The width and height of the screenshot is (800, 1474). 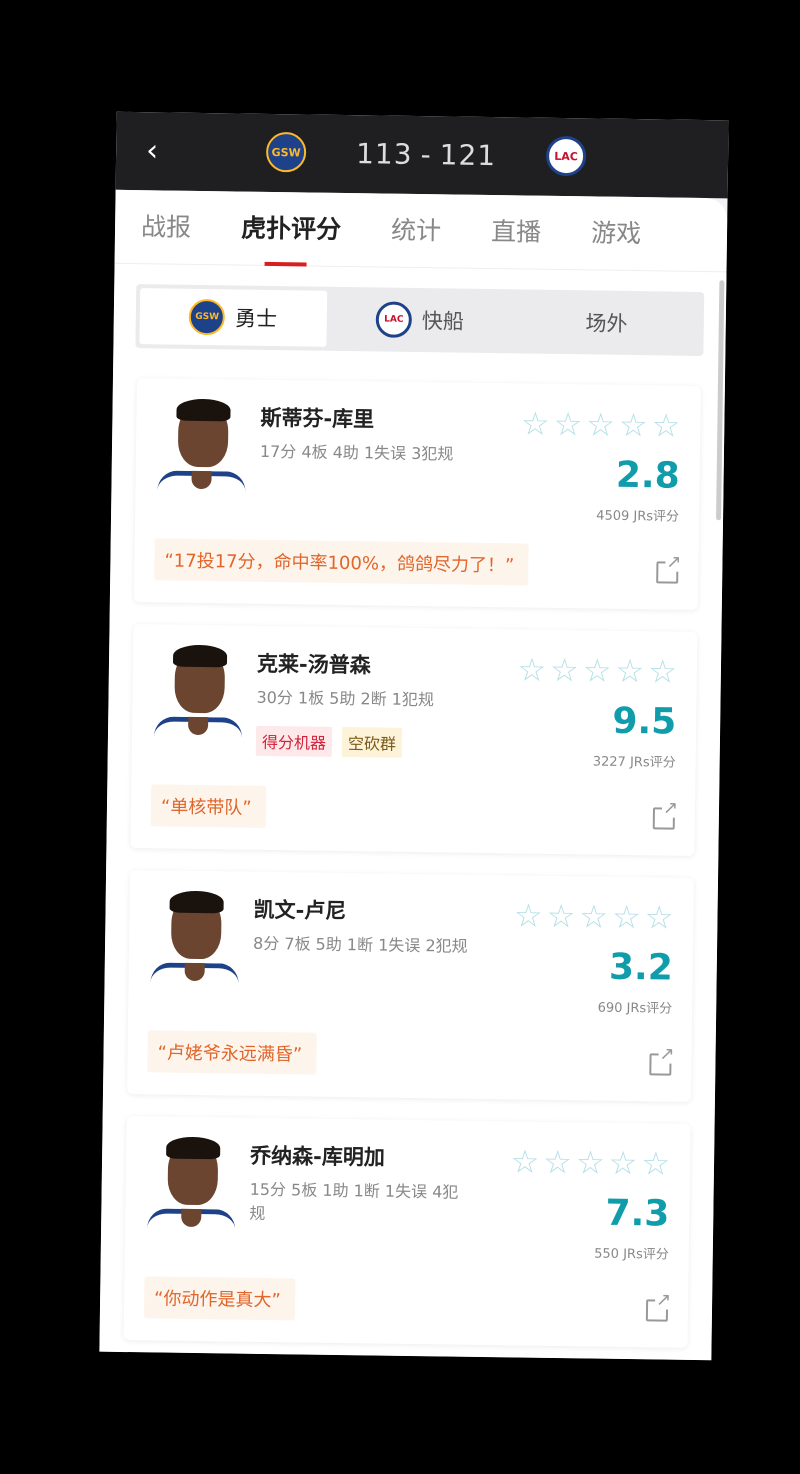 What do you see at coordinates (442, 321) in the screenshot?
I see `segment-label: 快船` at bounding box center [442, 321].